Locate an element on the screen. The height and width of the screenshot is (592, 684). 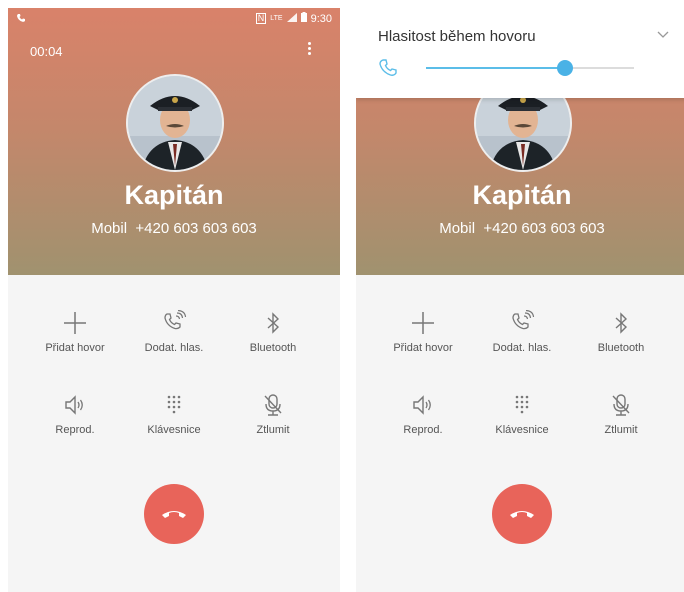
chevron-down-icon is located at coordinates (663, 35).